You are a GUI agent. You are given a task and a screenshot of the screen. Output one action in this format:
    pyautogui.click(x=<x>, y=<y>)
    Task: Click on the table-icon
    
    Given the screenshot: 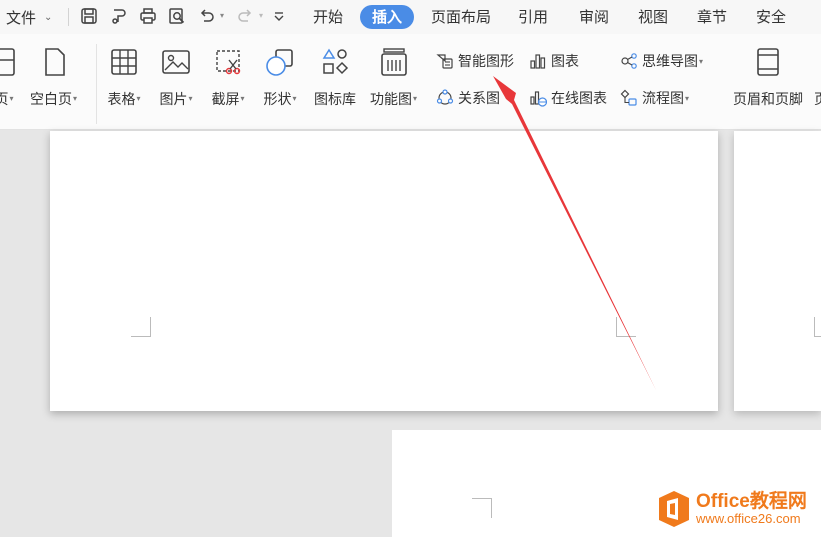 What is the action you would take?
    pyautogui.click(x=124, y=62)
    